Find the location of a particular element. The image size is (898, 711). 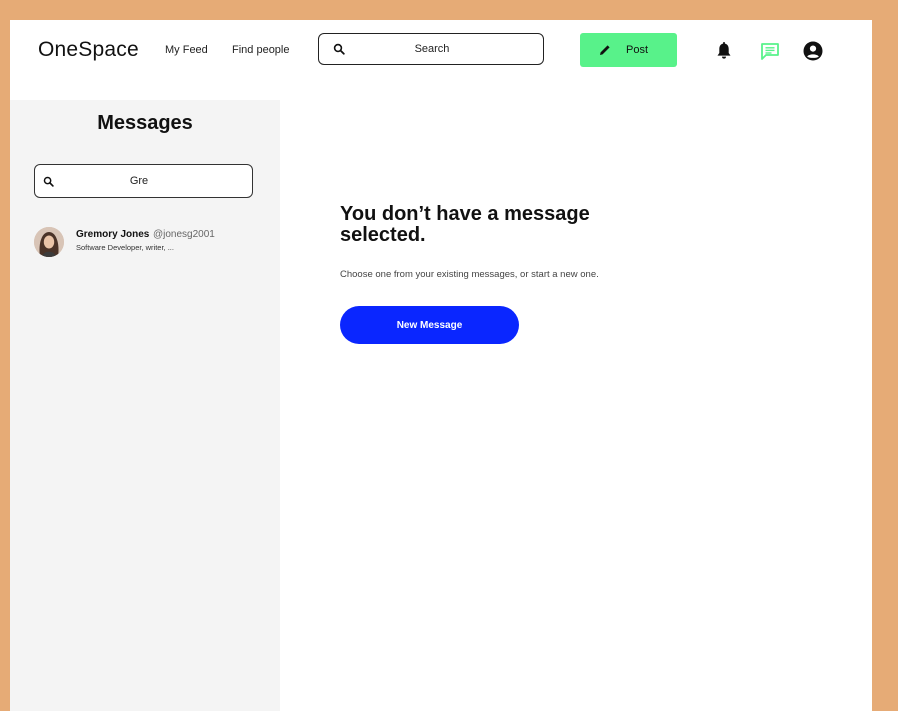

global-search-box is located at coordinates (431, 49).